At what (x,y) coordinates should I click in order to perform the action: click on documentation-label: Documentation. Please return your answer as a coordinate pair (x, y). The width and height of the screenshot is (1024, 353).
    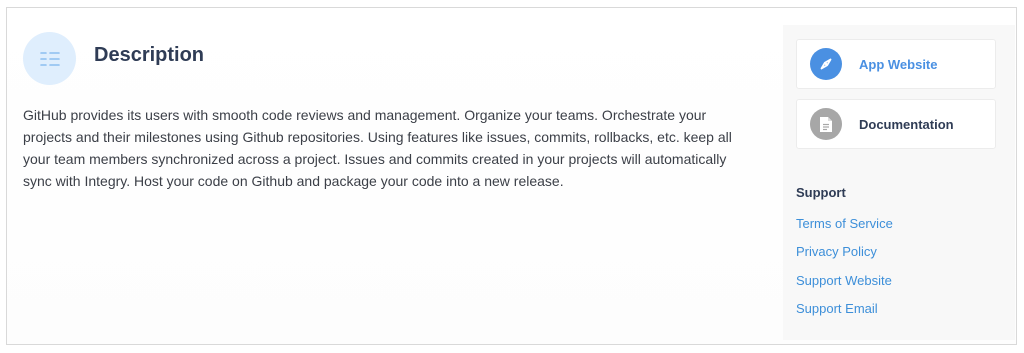
    Looking at the image, I should click on (906, 124).